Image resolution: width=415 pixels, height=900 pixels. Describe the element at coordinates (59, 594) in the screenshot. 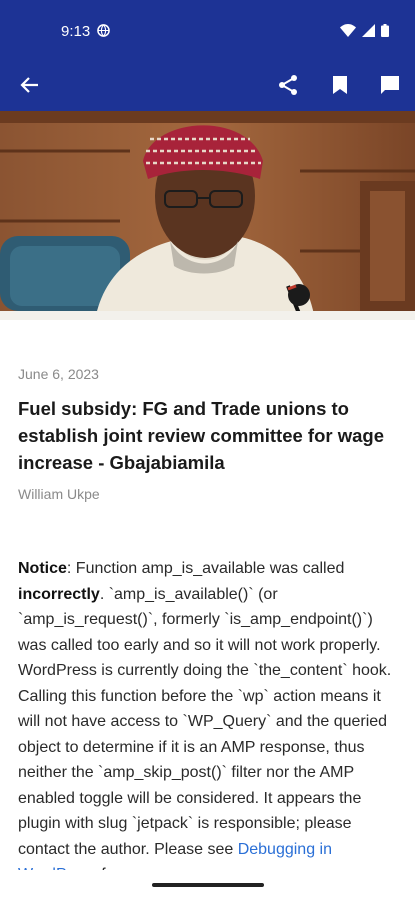

I see `notice-emphasis: incorrectly` at that location.